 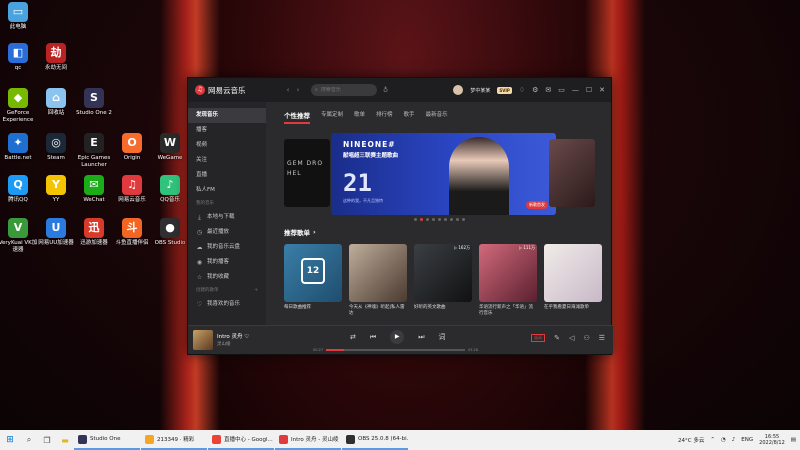 What do you see at coordinates (602, 90) in the screenshot?
I see `close-button: ✕` at bounding box center [602, 90].